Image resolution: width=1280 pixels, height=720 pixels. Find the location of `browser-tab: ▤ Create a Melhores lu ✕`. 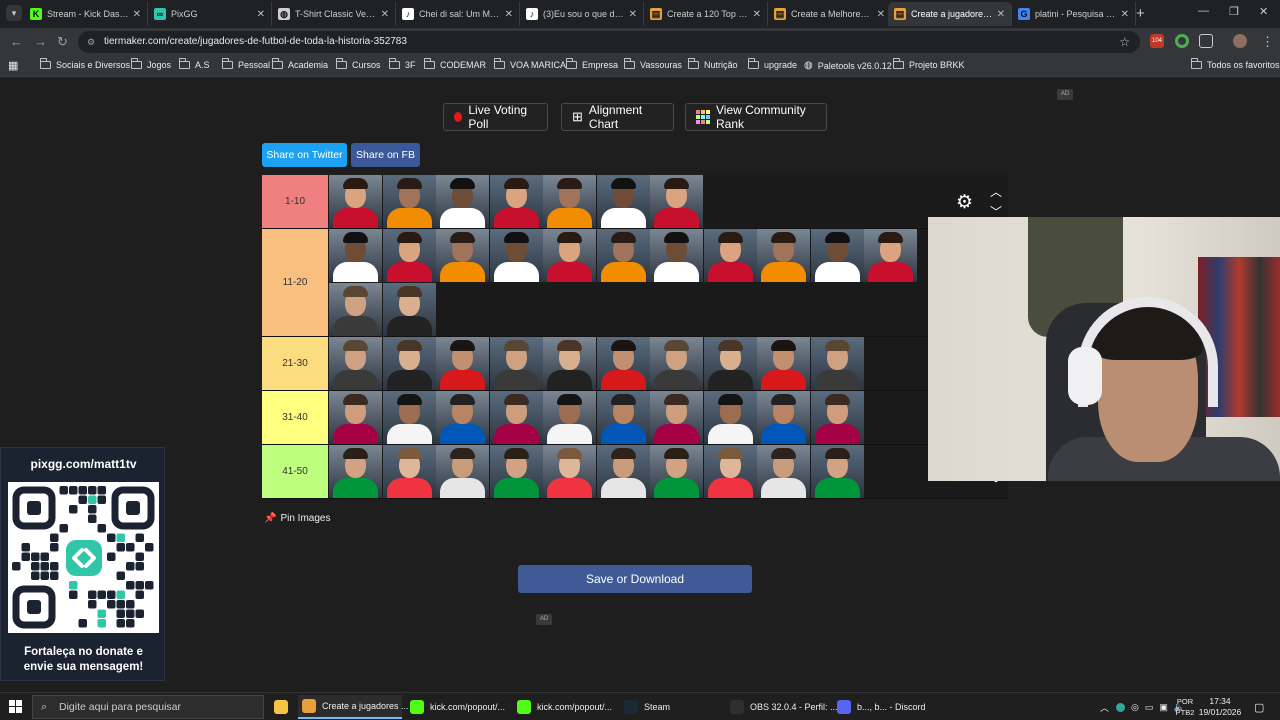

browser-tab: ▤ Create a Melhores lu ✕ is located at coordinates (830, 14).